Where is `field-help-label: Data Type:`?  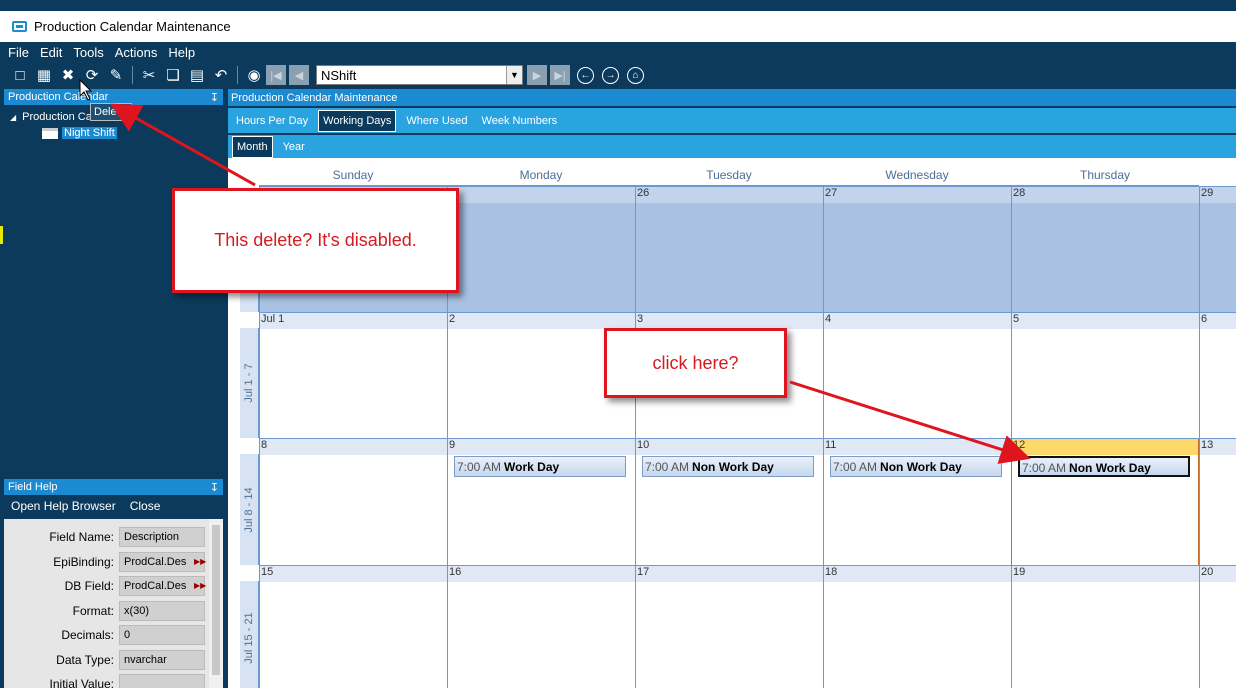 field-help-label: Data Type: is located at coordinates (85, 659).